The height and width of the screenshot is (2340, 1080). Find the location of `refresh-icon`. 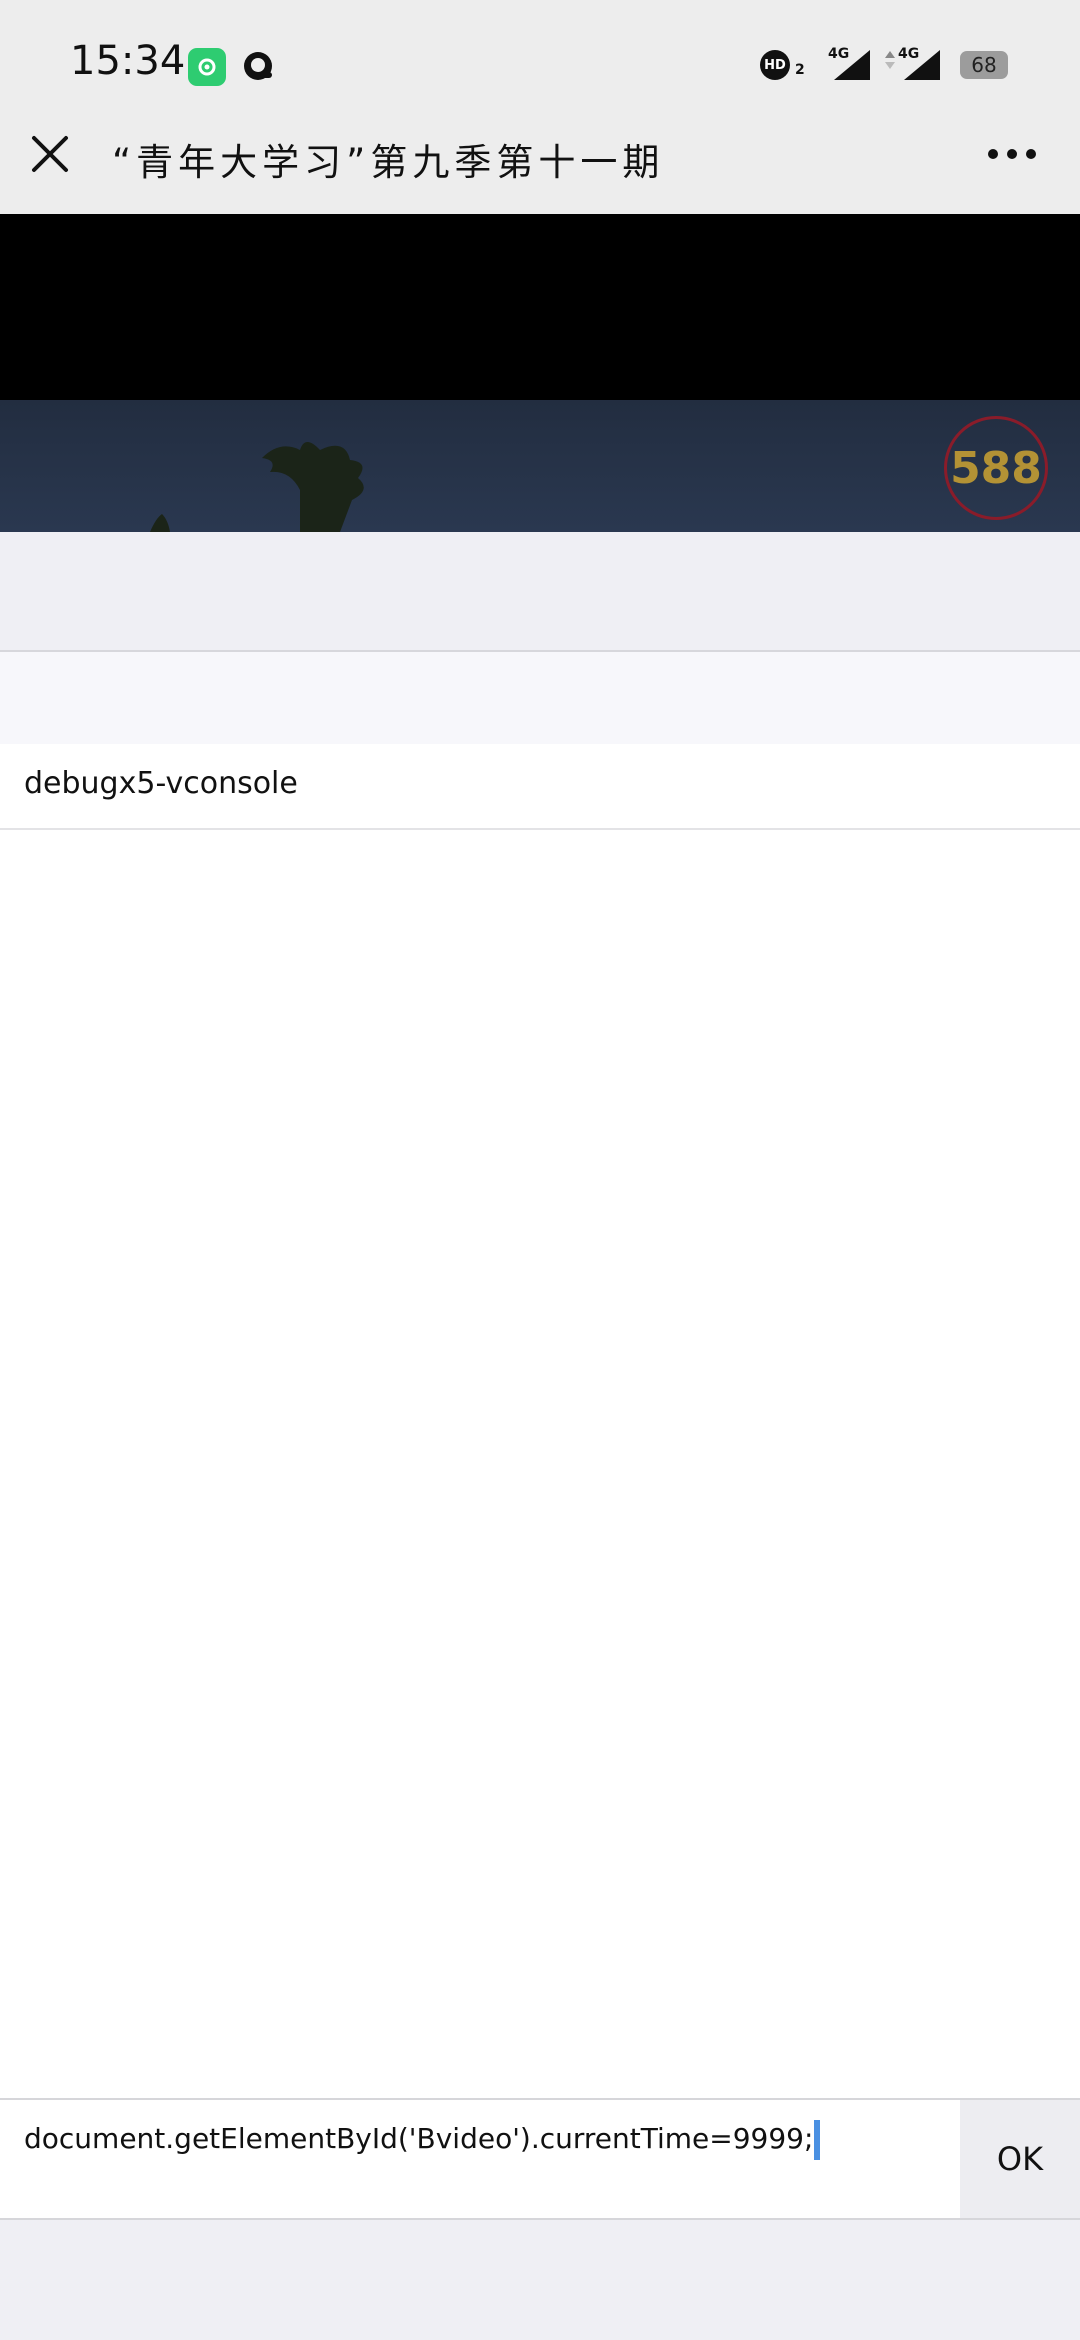

refresh-icon is located at coordinates (207, 67).